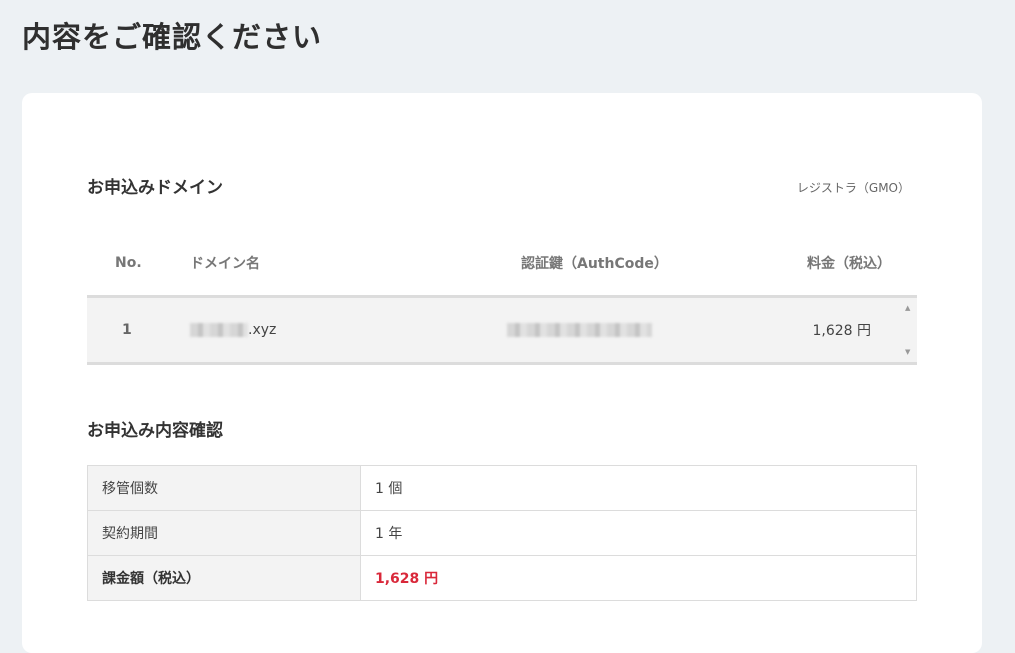  I want to click on scroll-down-icon: ▼, so click(907, 352).